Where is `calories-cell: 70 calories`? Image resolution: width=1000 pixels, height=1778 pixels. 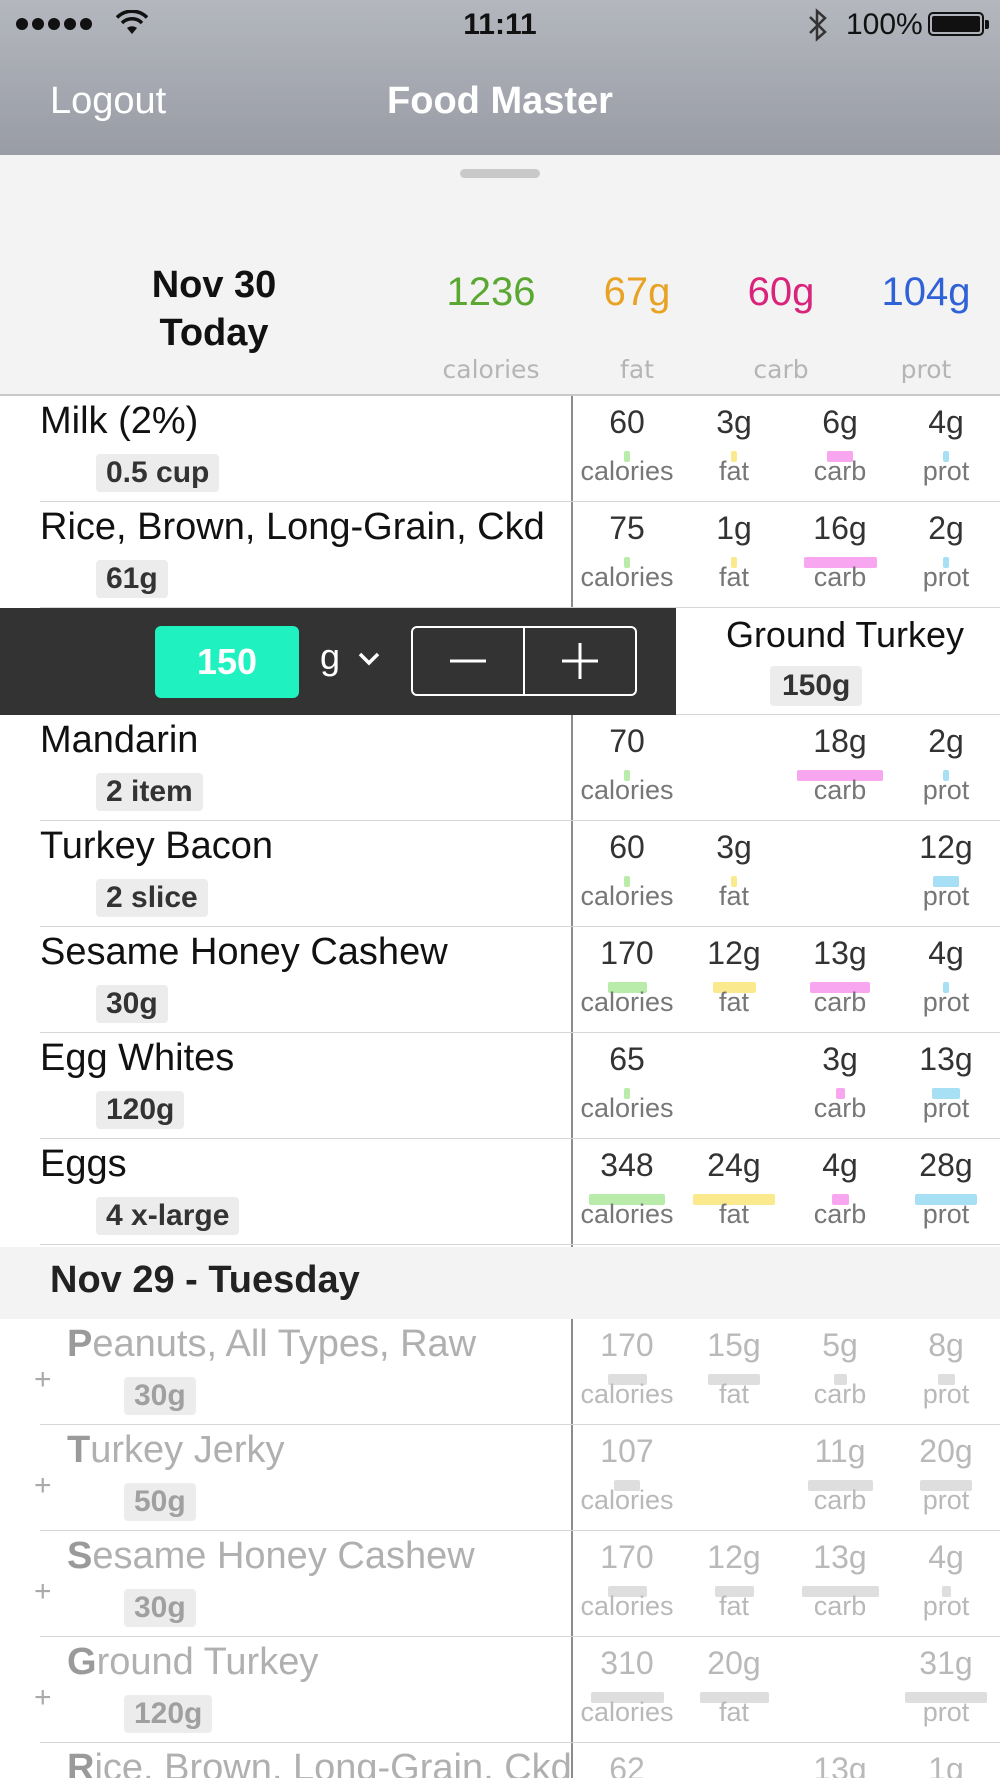 calories-cell: 70 calories is located at coordinates (627, 768).